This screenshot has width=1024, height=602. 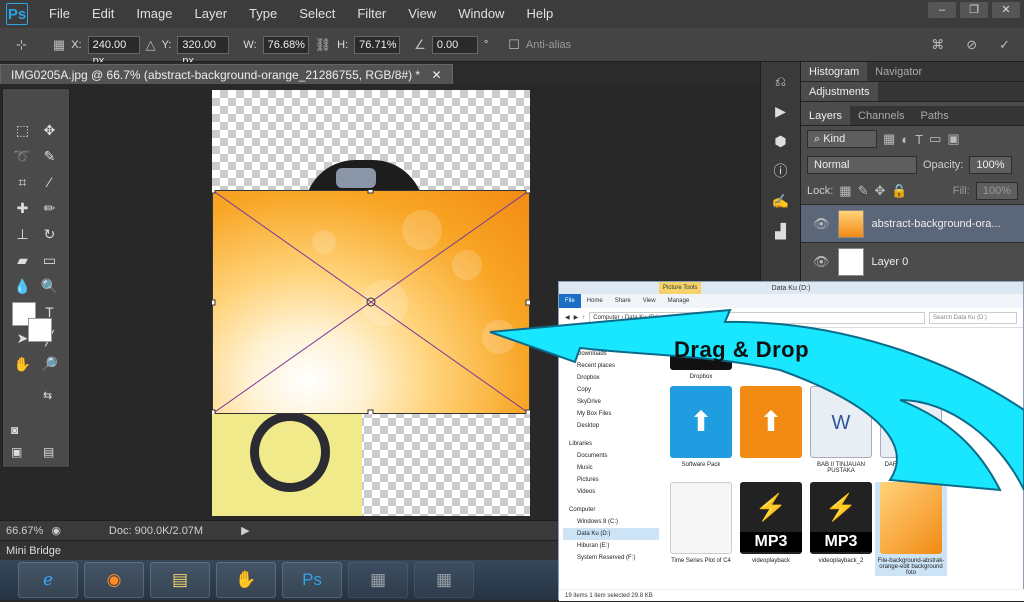 I want to click on explorer-title: Data Ku (D:), so click(x=791, y=288).